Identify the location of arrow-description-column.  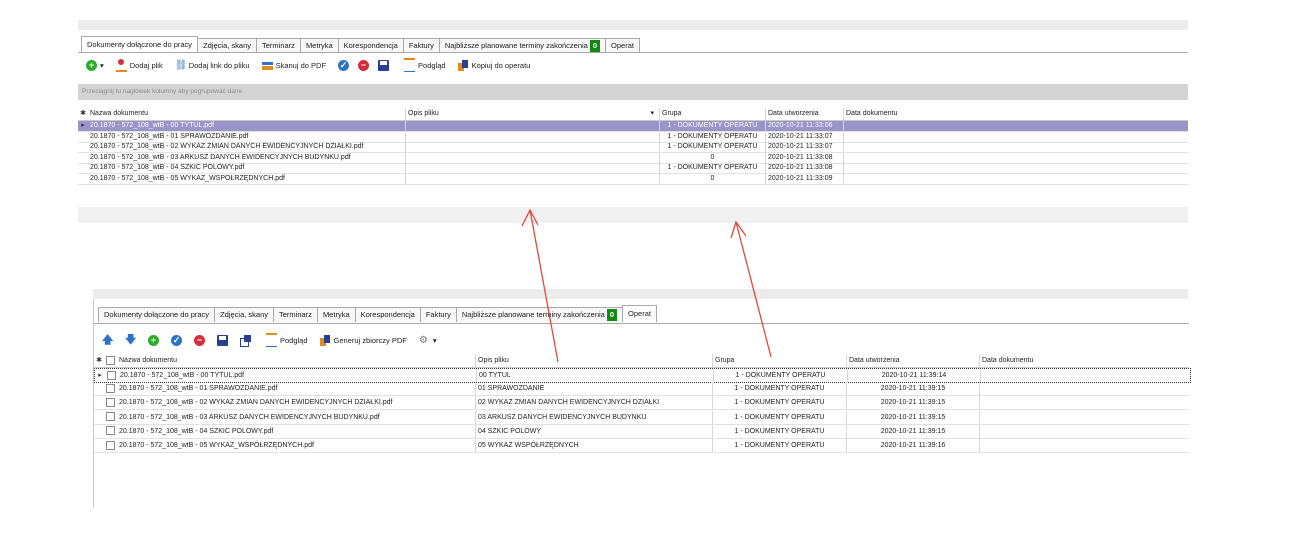
(544, 286).